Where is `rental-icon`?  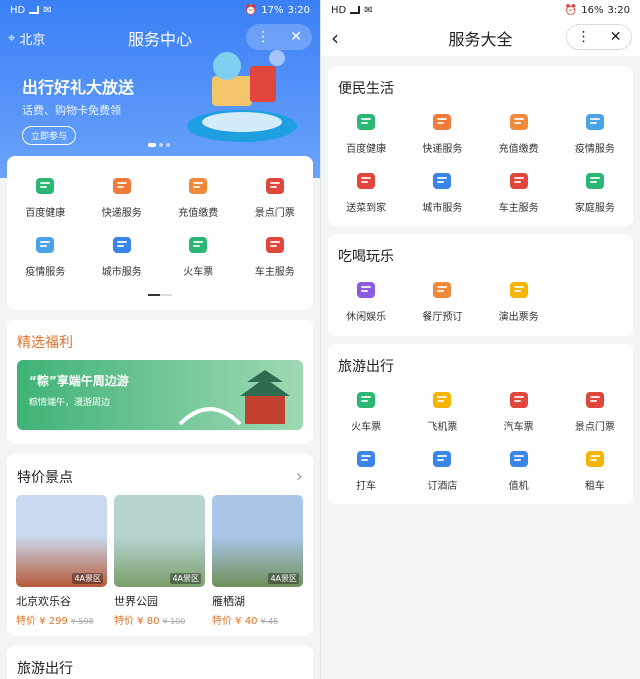
rental-icon is located at coordinates (595, 459).